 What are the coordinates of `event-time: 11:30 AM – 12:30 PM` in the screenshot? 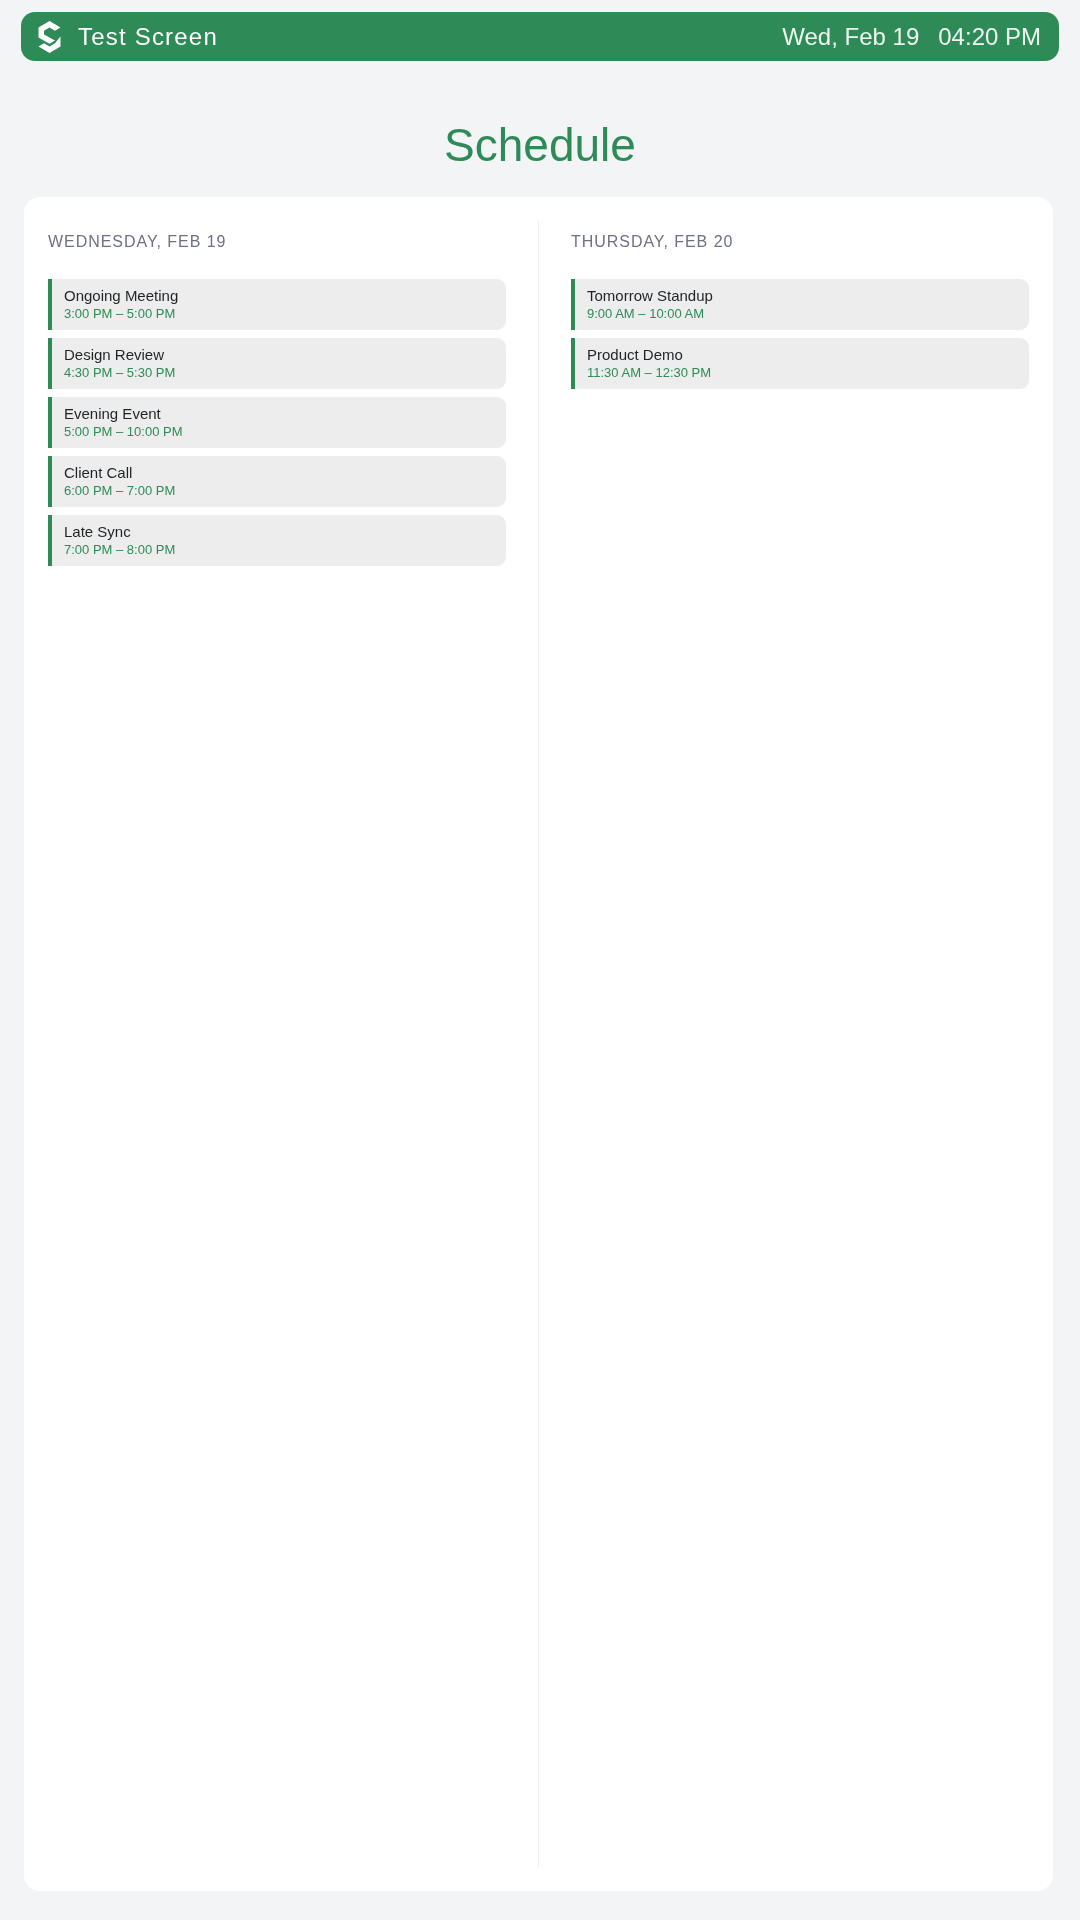 It's located at (650, 372).